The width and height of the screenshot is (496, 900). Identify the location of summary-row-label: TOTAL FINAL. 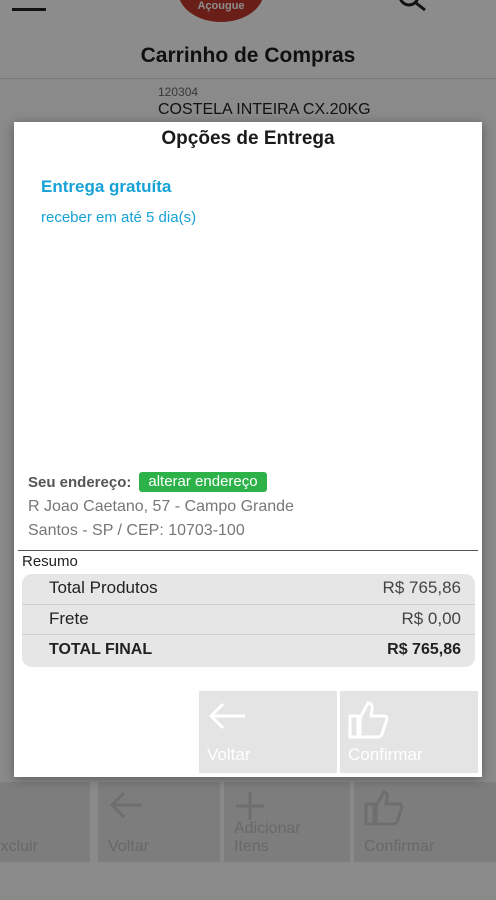
(101, 649).